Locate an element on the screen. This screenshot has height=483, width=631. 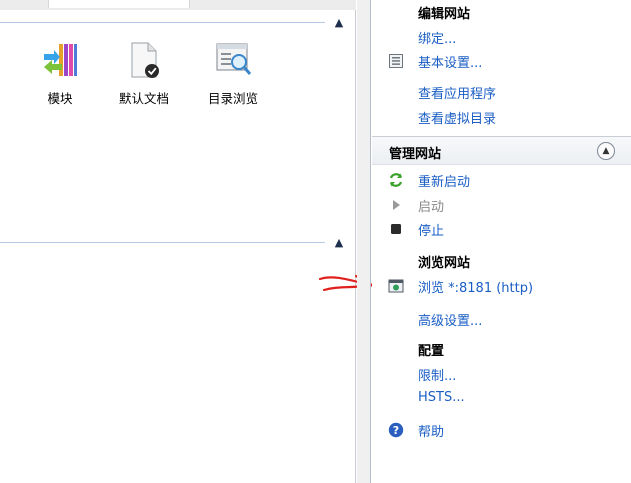
configure-heading: 配置 is located at coordinates (431, 351).